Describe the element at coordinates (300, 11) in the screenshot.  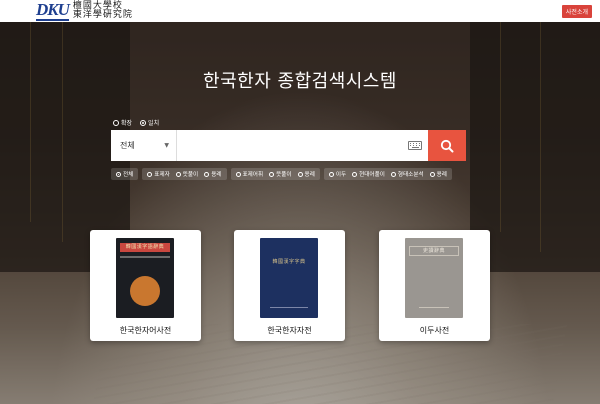
I see `top-header: DKU 檀國大學校 東洋學硏究院 사전소개` at that location.